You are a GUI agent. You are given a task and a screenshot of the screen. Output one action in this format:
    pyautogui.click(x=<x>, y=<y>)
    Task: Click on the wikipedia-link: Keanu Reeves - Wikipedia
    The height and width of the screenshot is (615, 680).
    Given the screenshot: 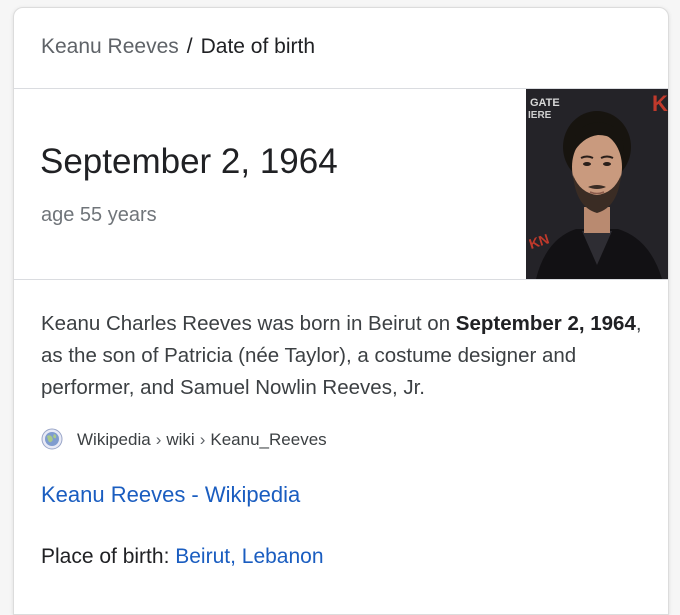 What is the action you would take?
    pyautogui.click(x=170, y=495)
    